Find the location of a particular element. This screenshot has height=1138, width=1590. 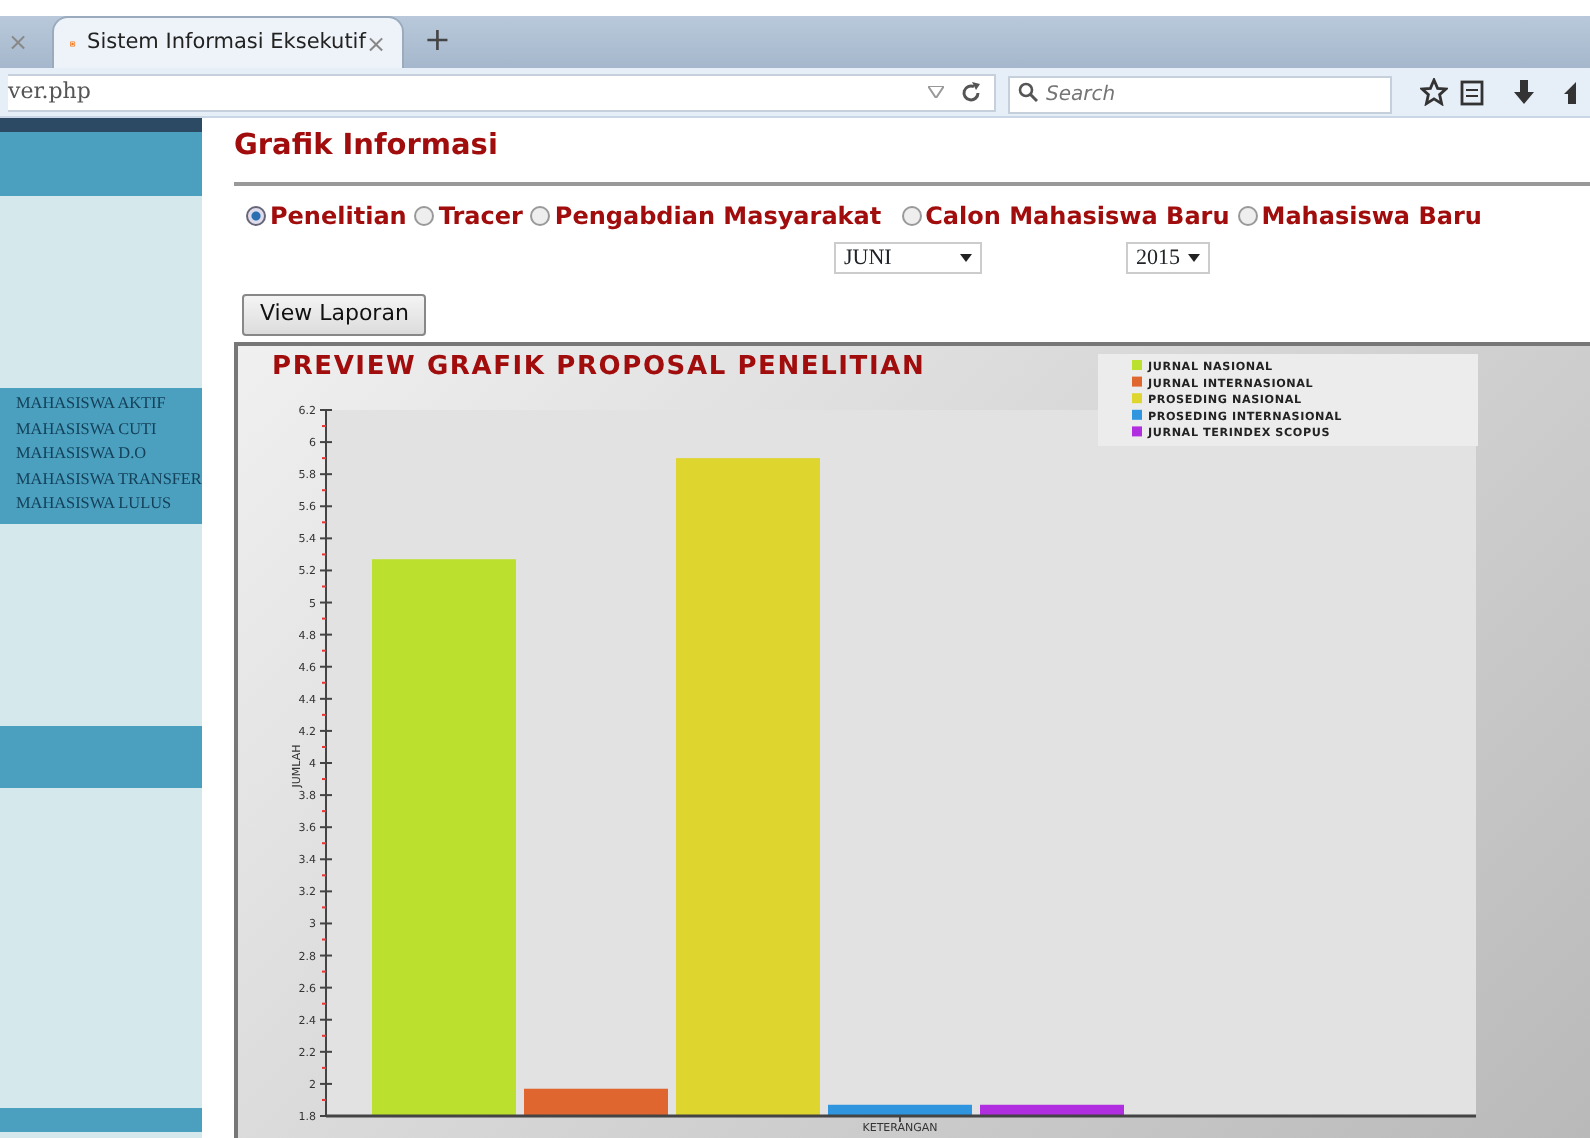

clipboard-icon is located at coordinates (1472, 92).